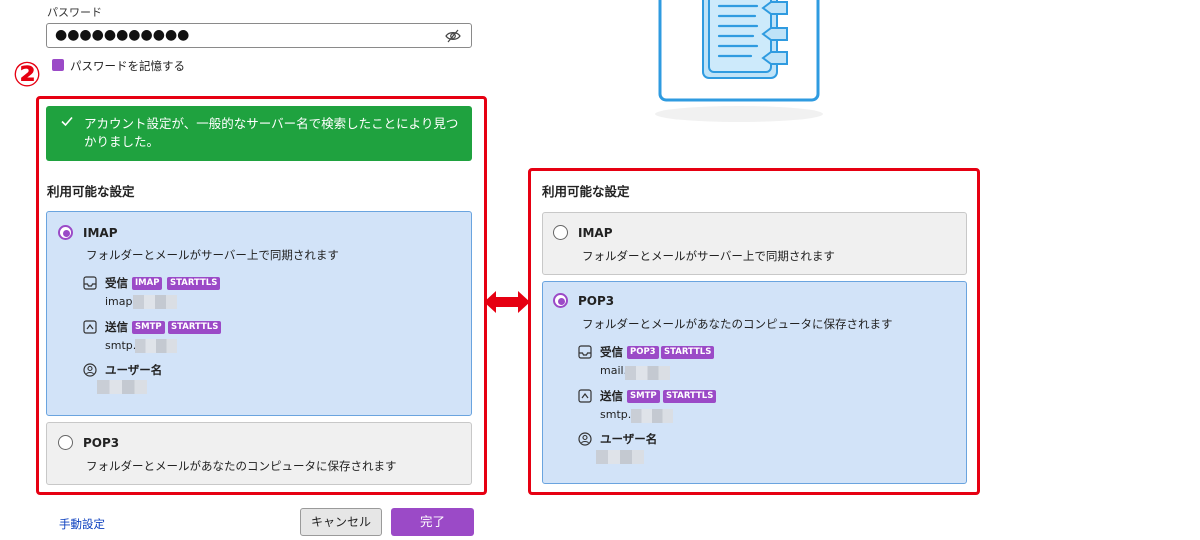  Describe the element at coordinates (127, 66) in the screenshot. I see `remember-password-label: パスワードを記憶する` at that location.